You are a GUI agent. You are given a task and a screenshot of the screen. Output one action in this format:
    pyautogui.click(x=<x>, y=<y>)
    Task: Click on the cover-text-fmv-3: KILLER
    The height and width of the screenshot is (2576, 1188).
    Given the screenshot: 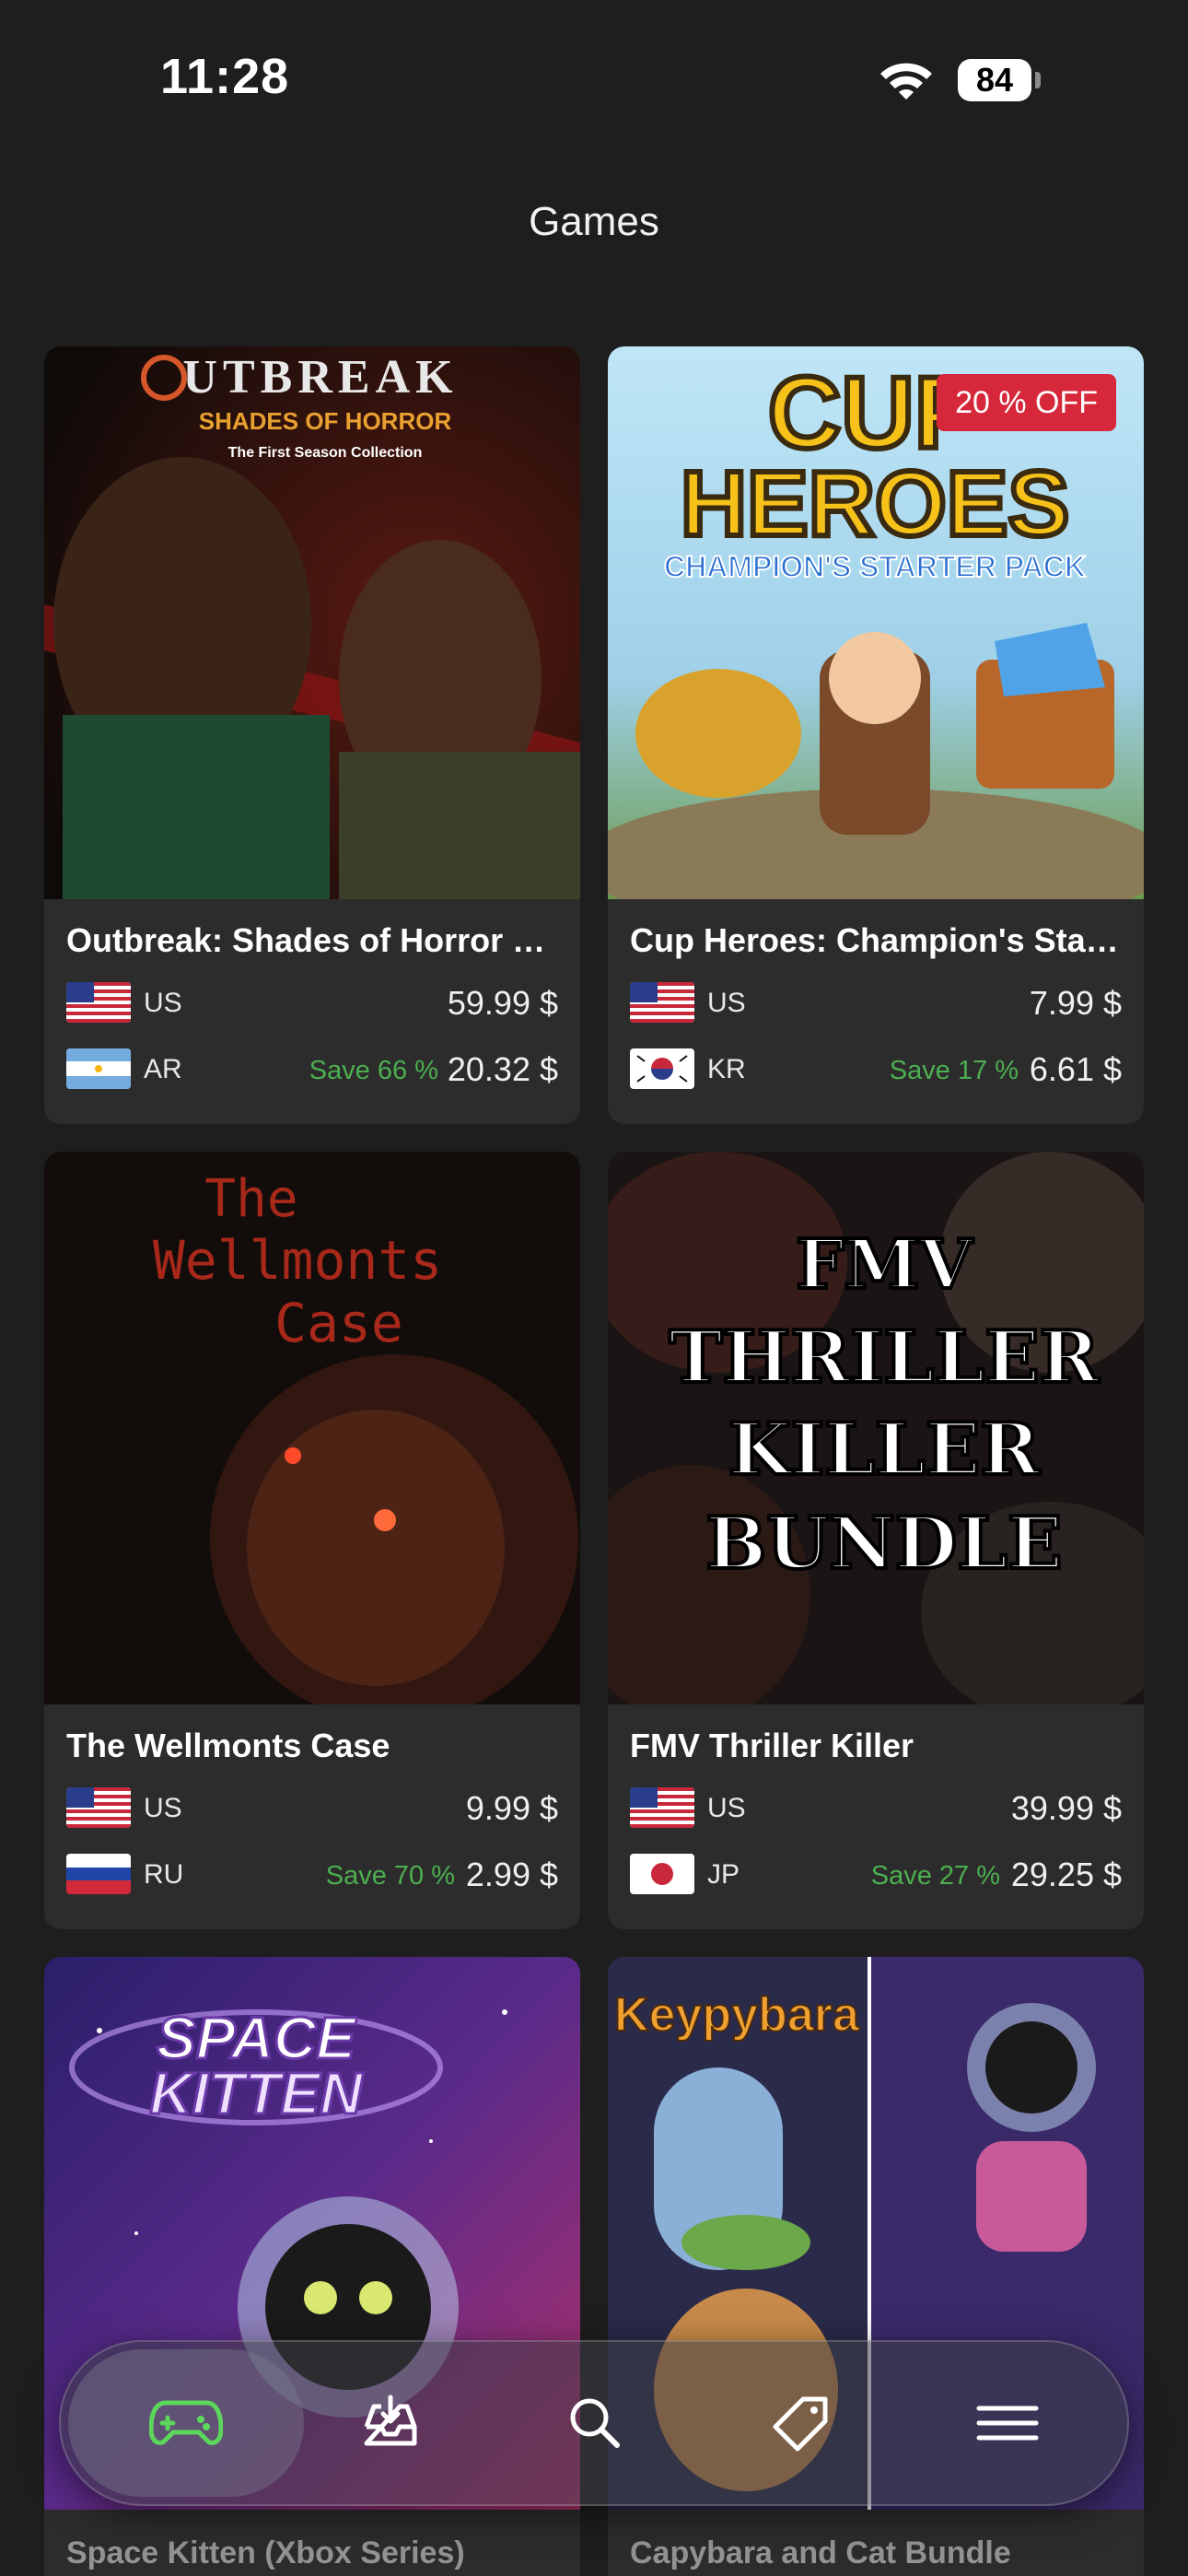 What is the action you would take?
    pyautogui.click(x=884, y=1450)
    